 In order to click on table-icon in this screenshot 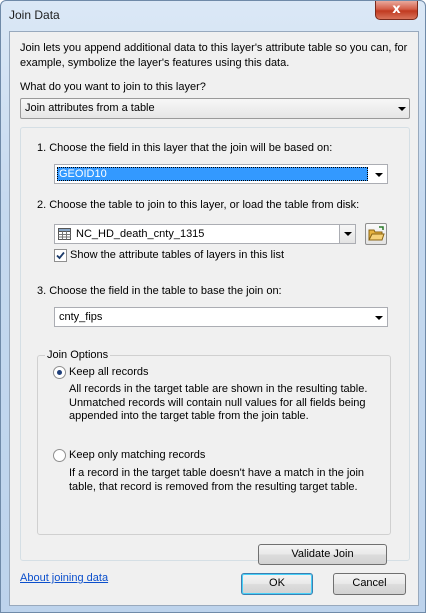, I will do `click(64, 234)`.